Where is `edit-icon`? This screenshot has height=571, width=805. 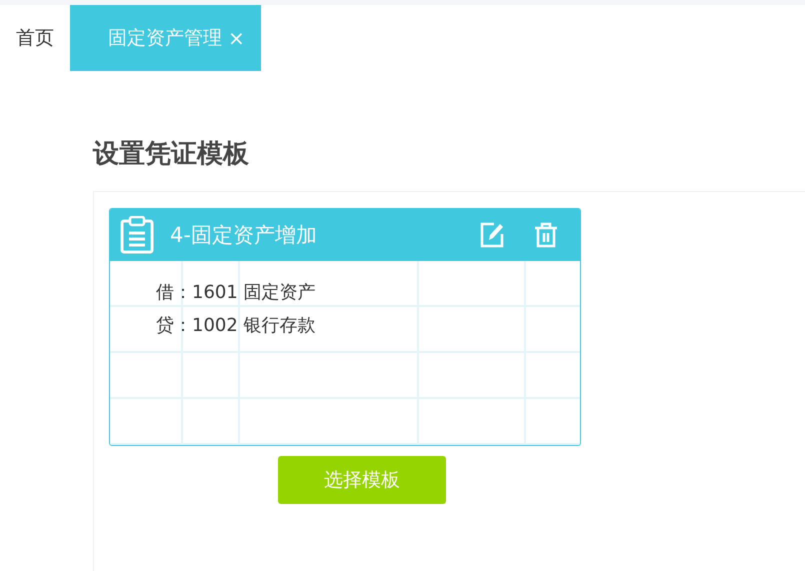 edit-icon is located at coordinates (492, 235).